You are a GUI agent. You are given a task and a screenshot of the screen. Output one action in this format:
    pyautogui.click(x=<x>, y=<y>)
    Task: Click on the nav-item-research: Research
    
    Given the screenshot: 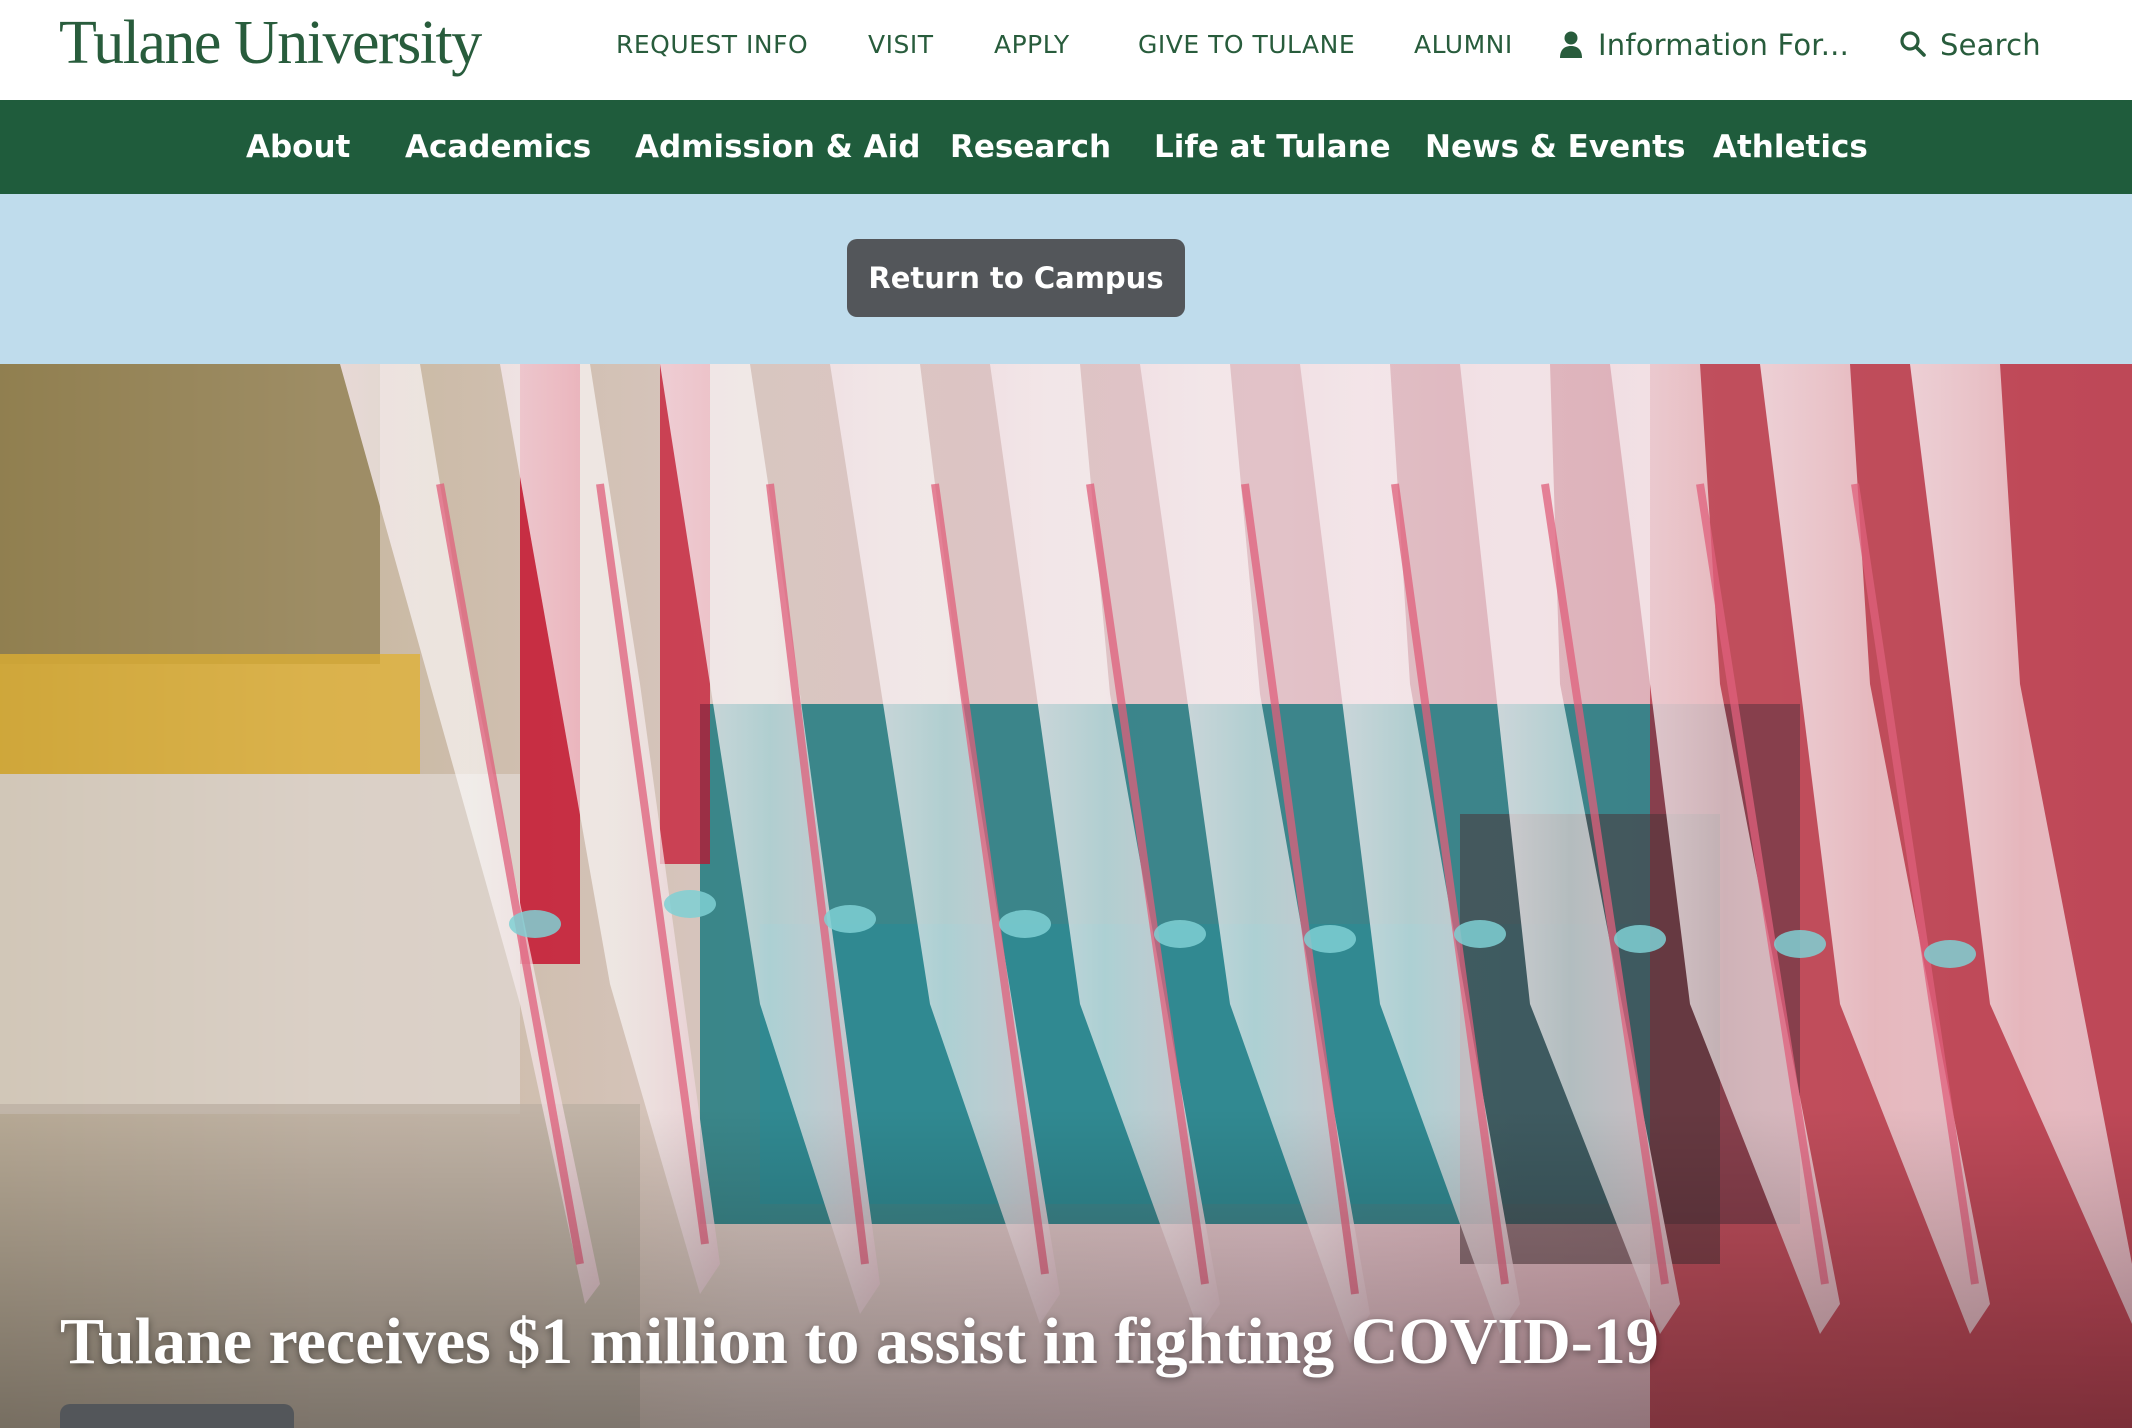 What is the action you would take?
    pyautogui.click(x=1030, y=147)
    